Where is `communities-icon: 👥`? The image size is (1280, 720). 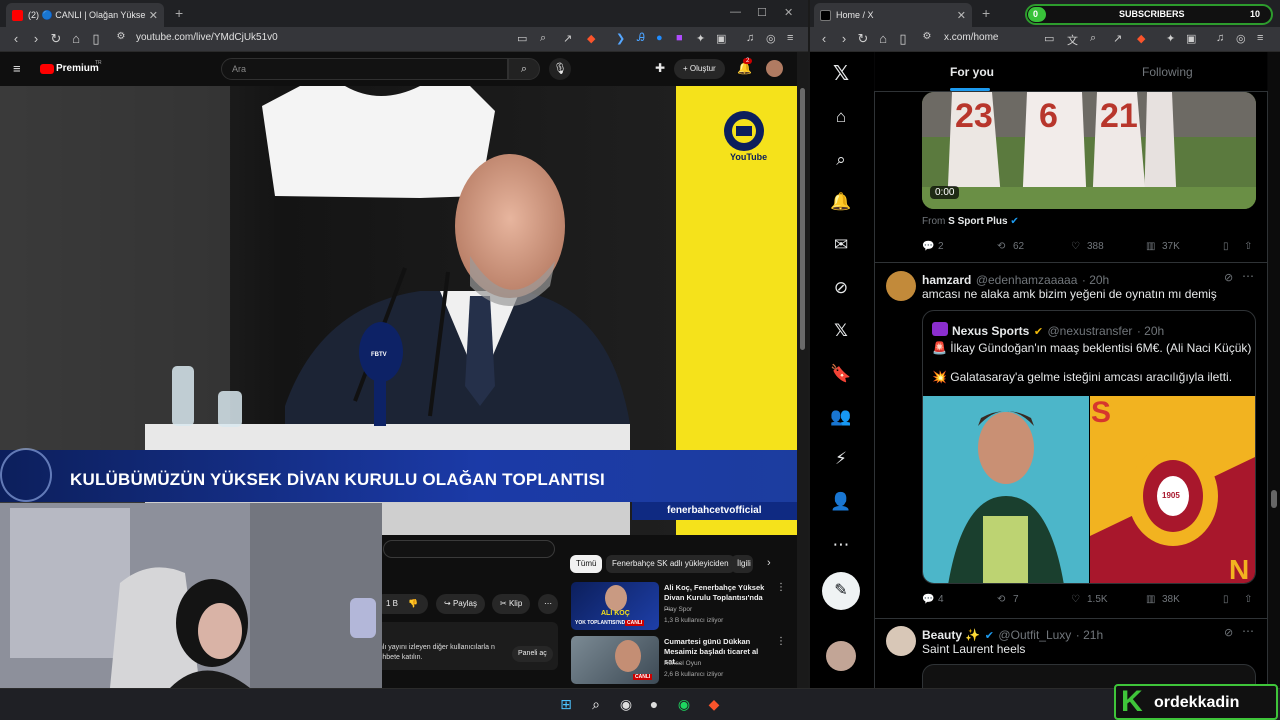 communities-icon: 👥 is located at coordinates (841, 417).